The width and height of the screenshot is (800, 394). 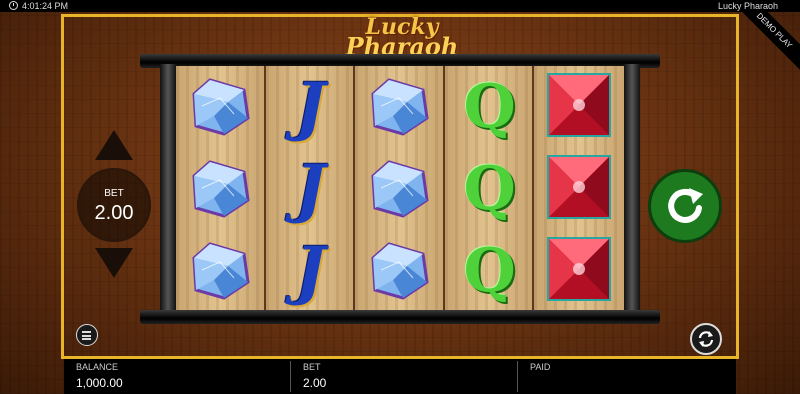 What do you see at coordinates (97, 367) in the screenshot?
I see `balance-label: BALANCE` at bounding box center [97, 367].